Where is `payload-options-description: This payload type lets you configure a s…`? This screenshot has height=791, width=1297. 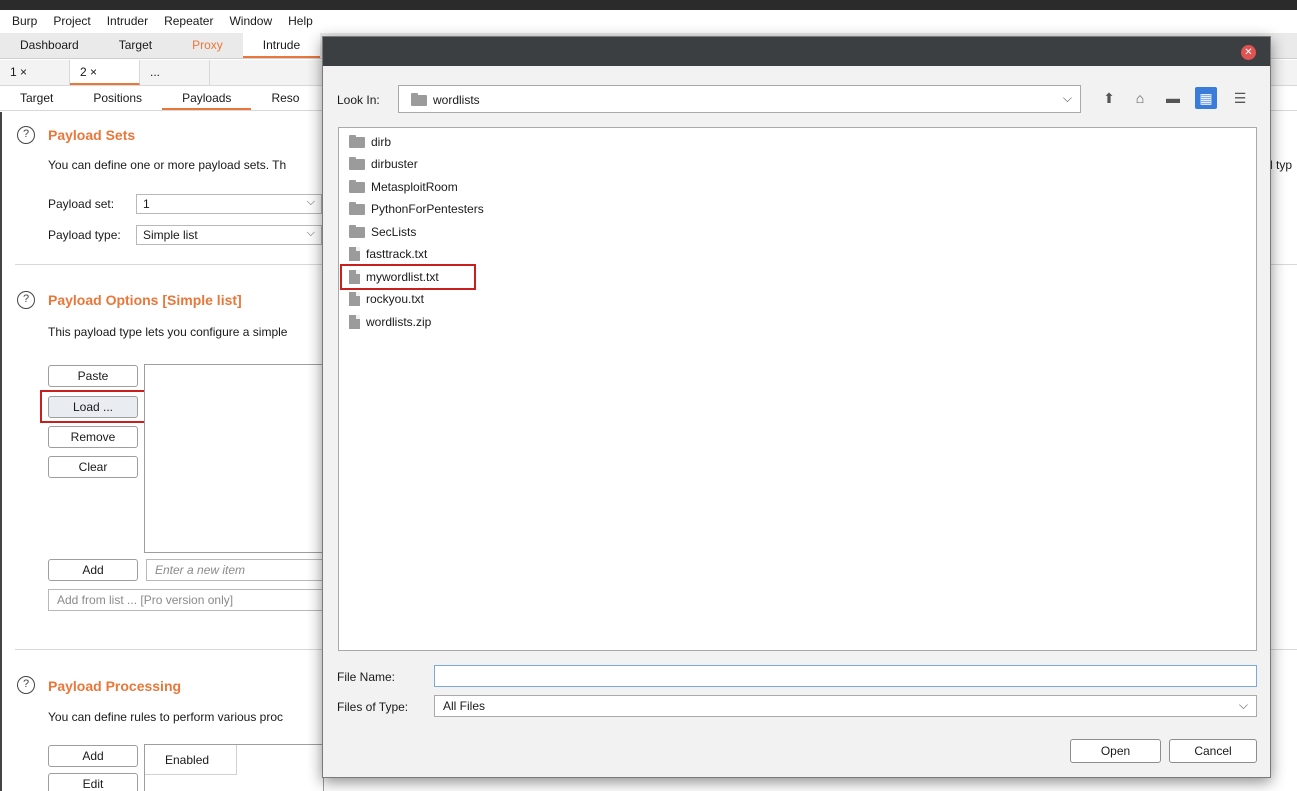 payload-options-description: This payload type lets you configure a s… is located at coordinates (168, 332).